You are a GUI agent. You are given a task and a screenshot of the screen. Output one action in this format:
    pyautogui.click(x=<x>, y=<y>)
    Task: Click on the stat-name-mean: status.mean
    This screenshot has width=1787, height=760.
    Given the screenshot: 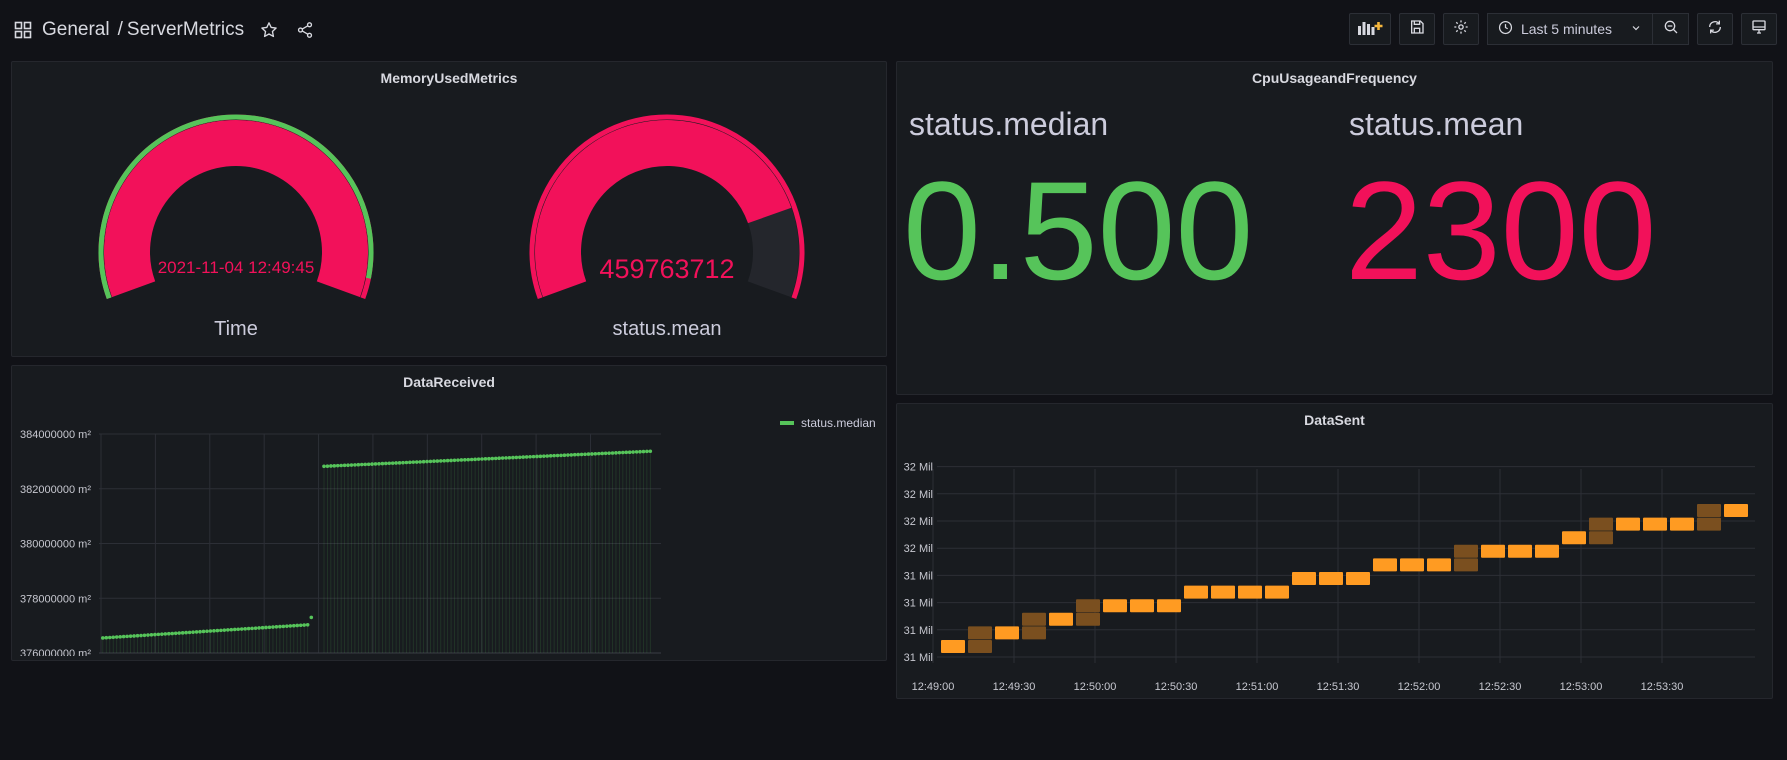 What is the action you would take?
    pyautogui.click(x=1436, y=124)
    